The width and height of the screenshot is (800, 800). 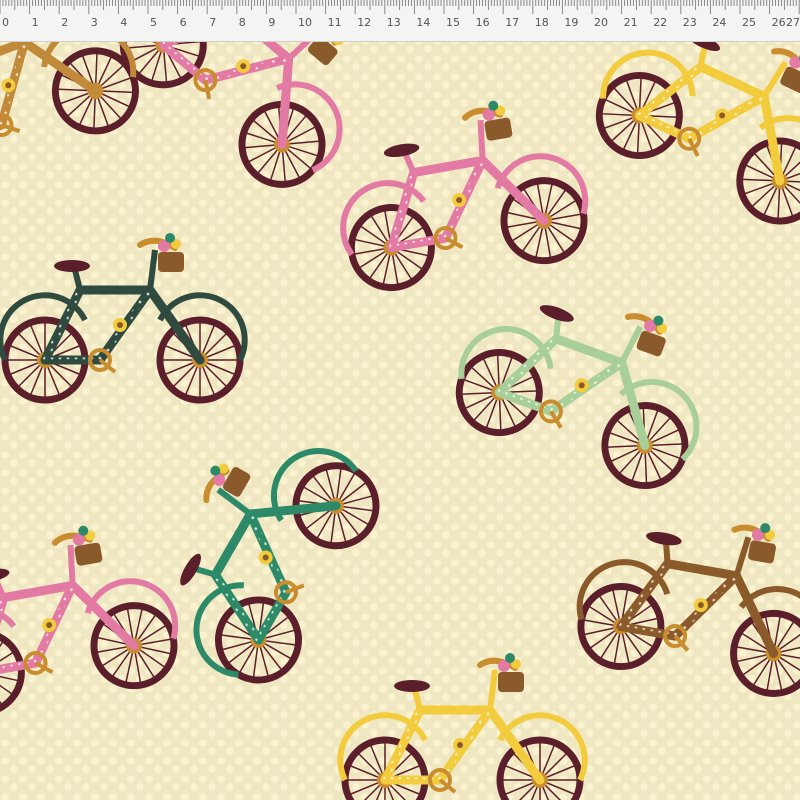 I want to click on ruler-label: 22, so click(x=660, y=22).